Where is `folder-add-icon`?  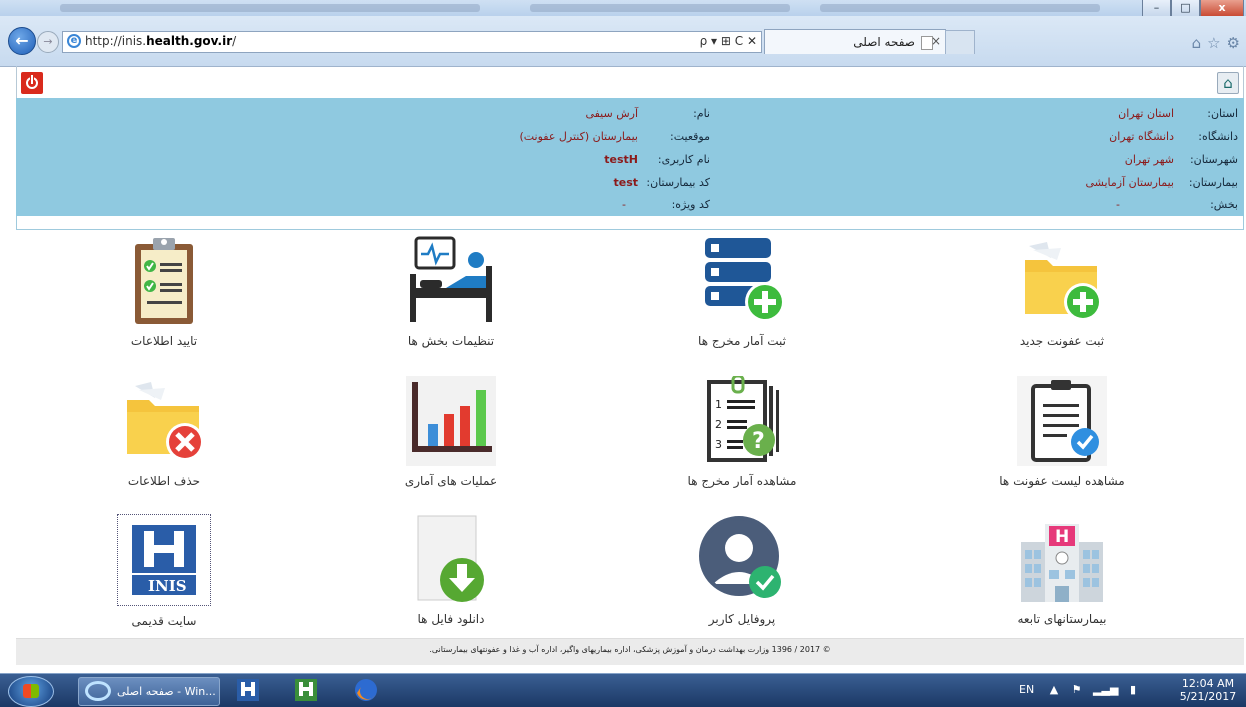
folder-add-icon is located at coordinates (1062, 281).